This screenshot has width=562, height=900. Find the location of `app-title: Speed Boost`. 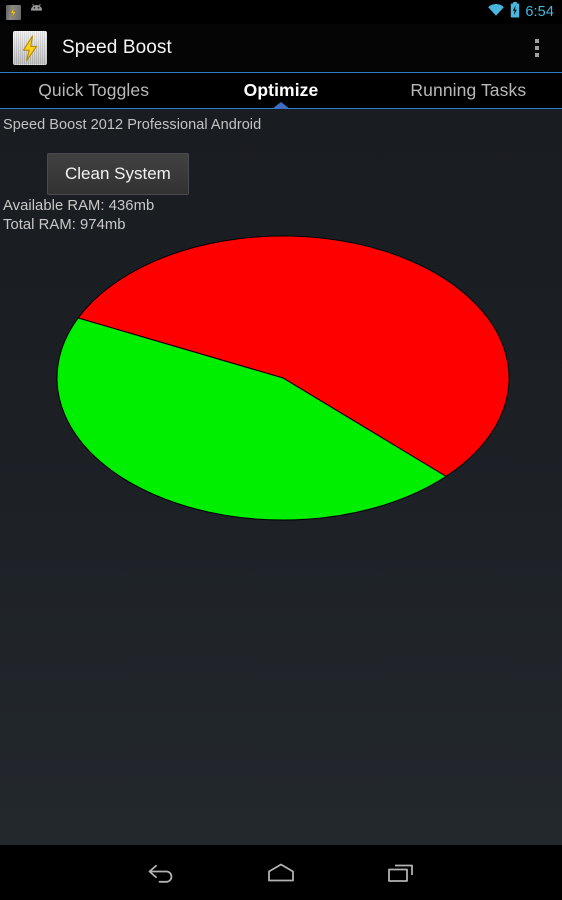

app-title: Speed Boost is located at coordinates (117, 47).